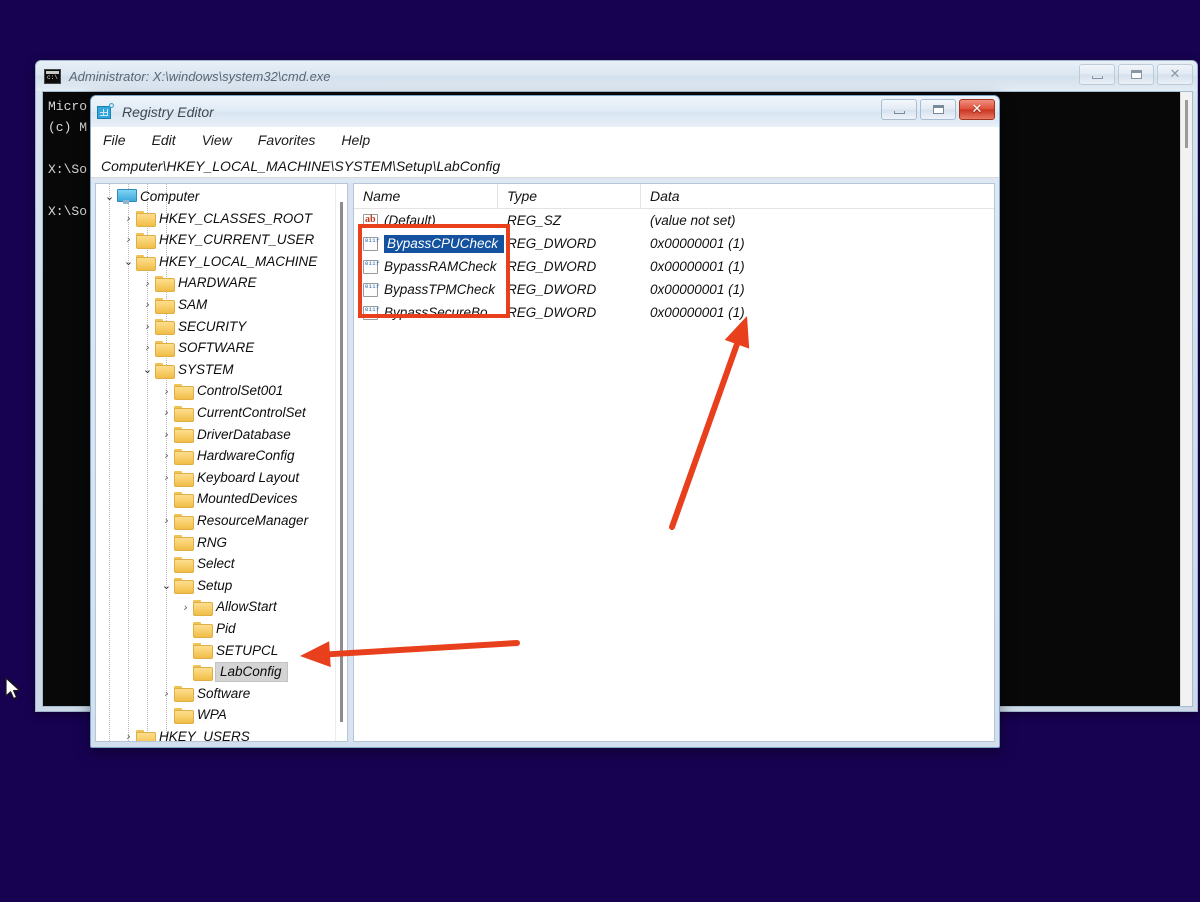  What do you see at coordinates (697, 266) in the screenshot?
I see `value-data-cell: 0x00000001 (1)` at bounding box center [697, 266].